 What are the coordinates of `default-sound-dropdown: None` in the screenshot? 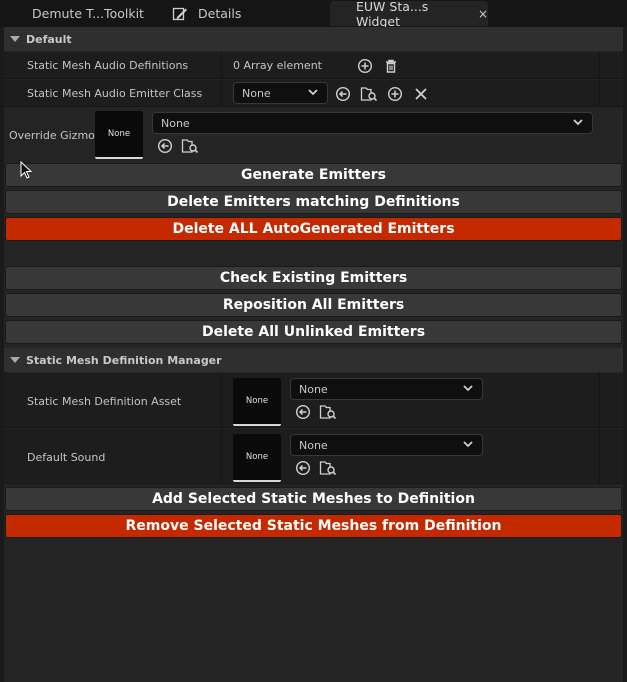 It's located at (386, 445).